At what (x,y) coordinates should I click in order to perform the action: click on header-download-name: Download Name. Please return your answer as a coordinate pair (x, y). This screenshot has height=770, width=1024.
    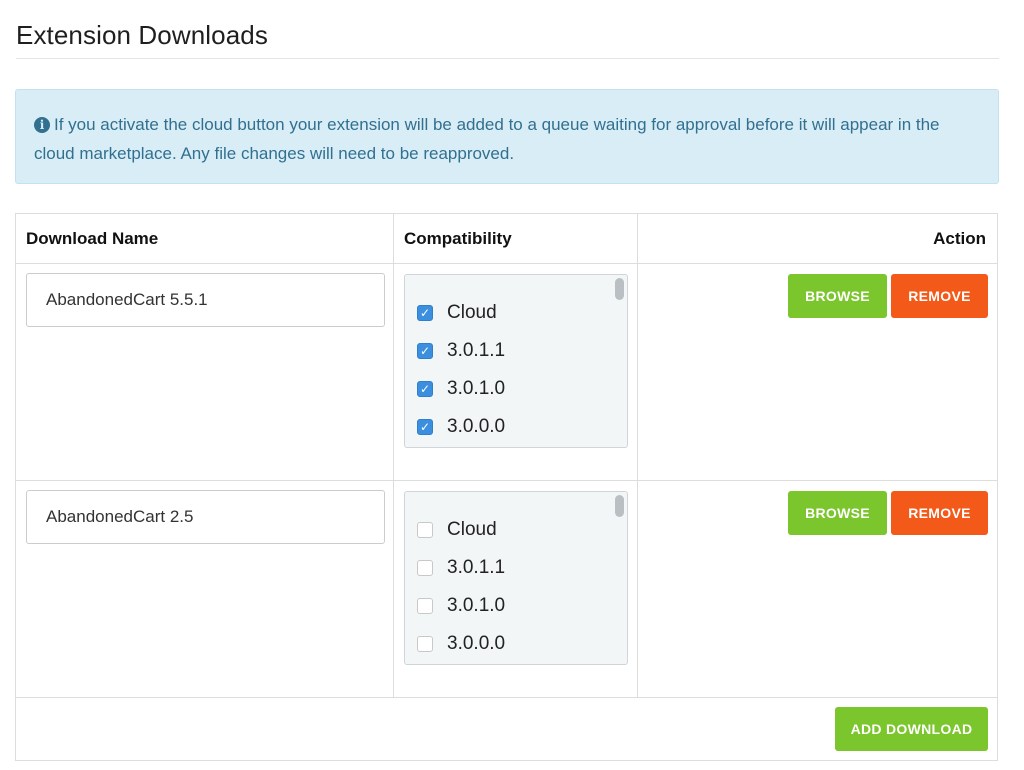
    Looking at the image, I should click on (92, 238).